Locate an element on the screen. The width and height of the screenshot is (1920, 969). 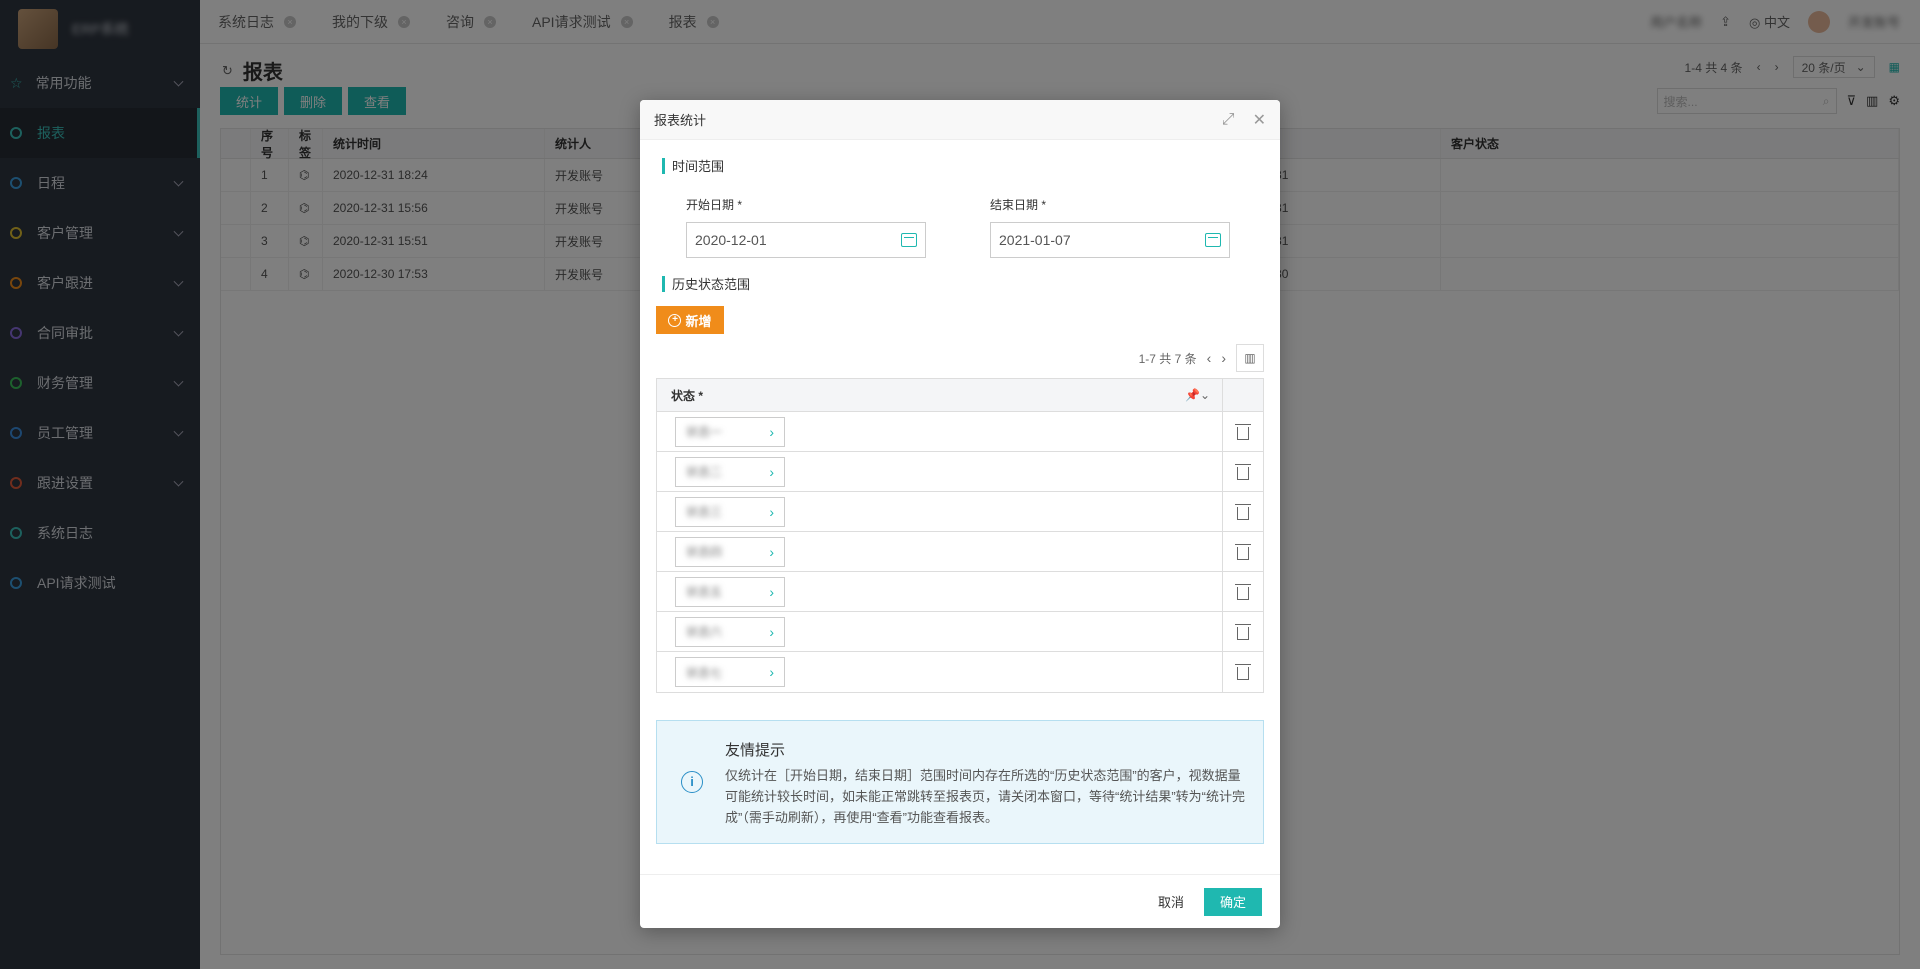
status-value: 状态一 is located at coordinates (704, 432).